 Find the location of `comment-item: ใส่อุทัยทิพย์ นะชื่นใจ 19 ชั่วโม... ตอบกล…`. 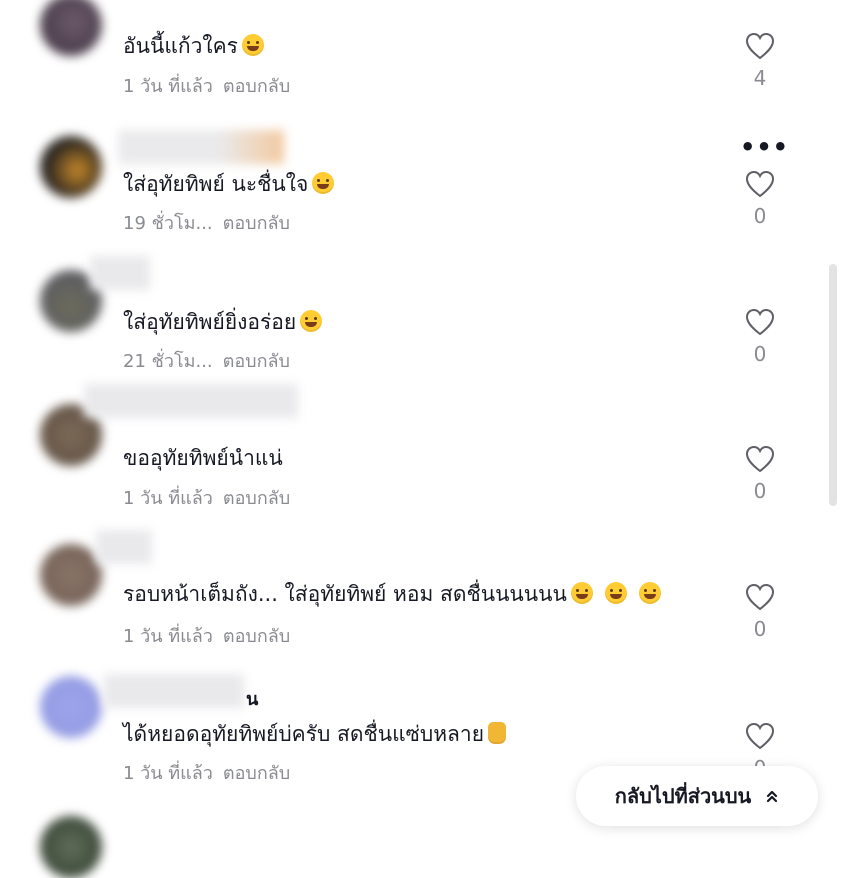

comment-item: ใส่อุทัยทิพย์ นะชื่นใจ 19 ชั่วโม... ตอบกล… is located at coordinates (420, 188).